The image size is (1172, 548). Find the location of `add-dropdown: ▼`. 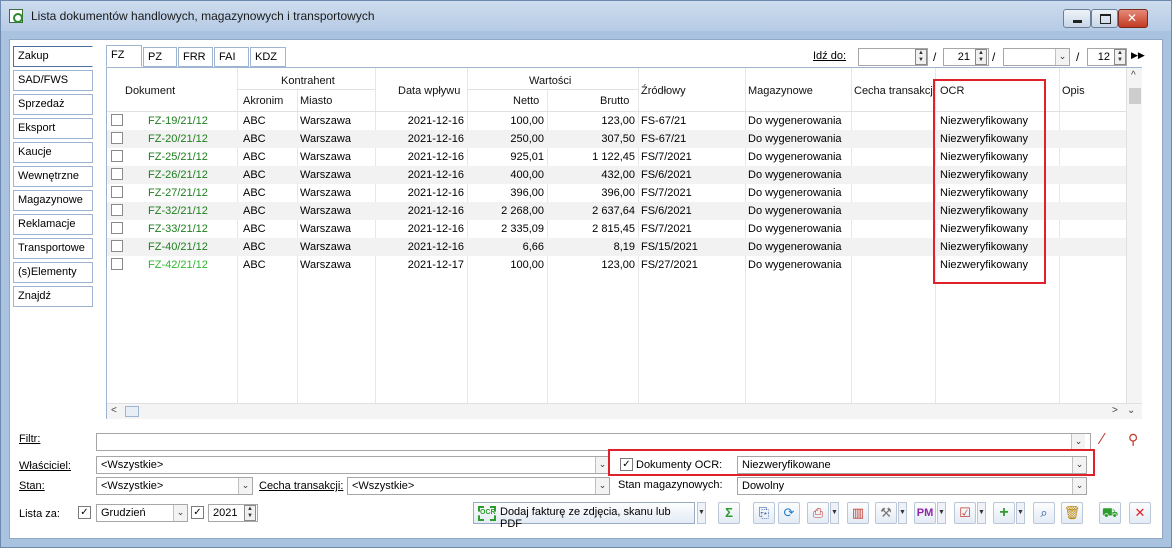

add-dropdown: ▼ is located at coordinates (1020, 513).